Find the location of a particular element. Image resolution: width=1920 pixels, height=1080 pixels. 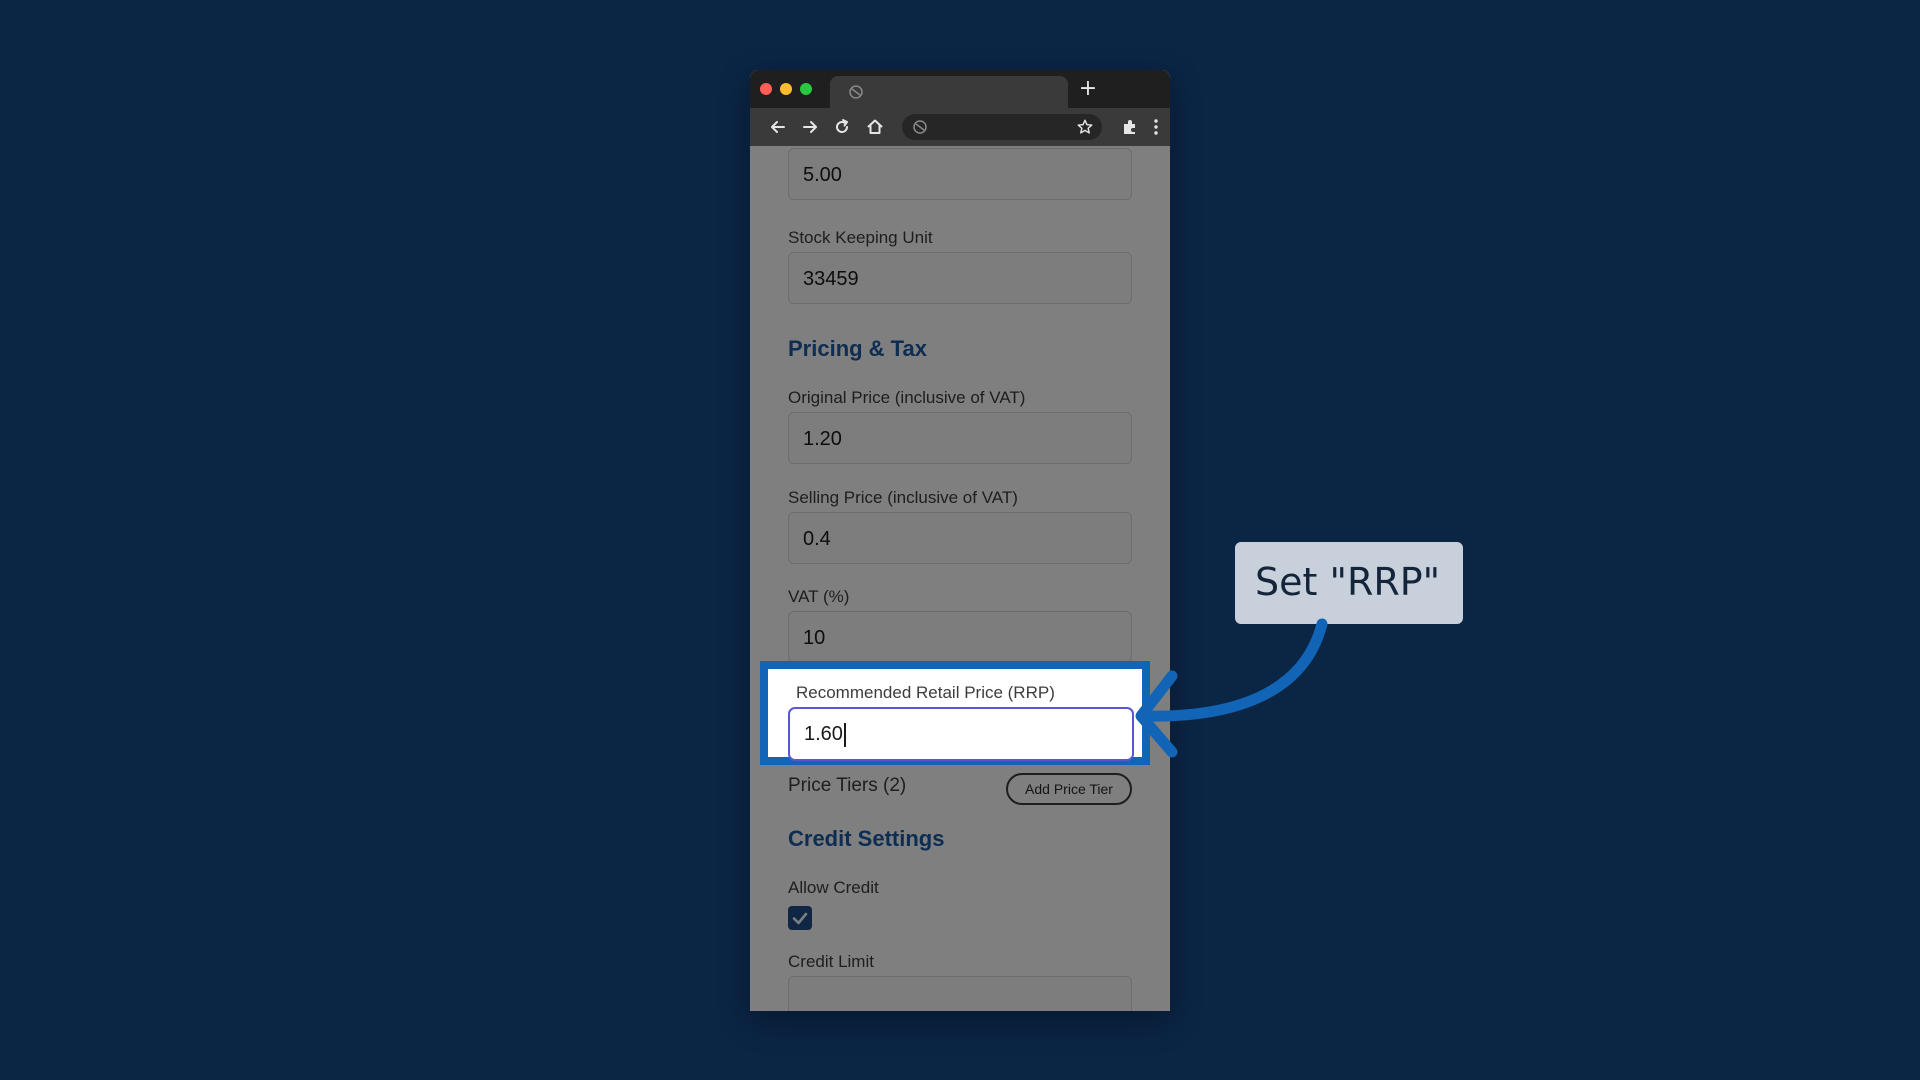

rrp-input: 1.60 is located at coordinates (961, 734).